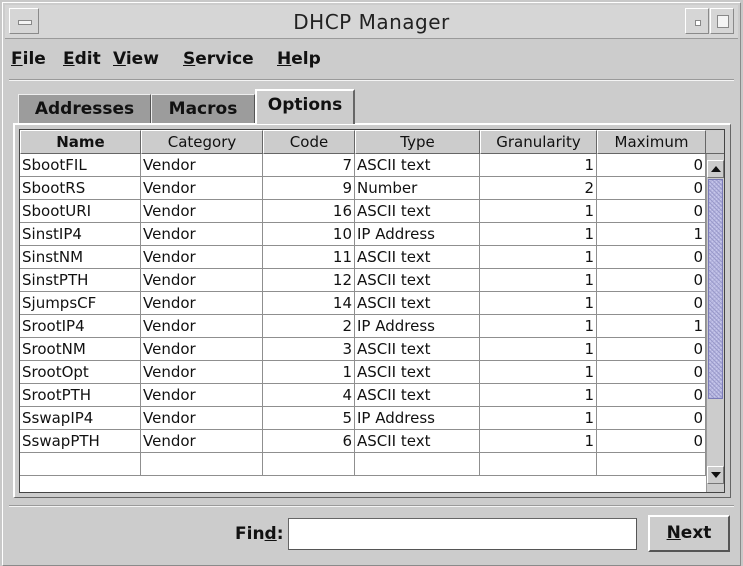 The image size is (743, 566). What do you see at coordinates (371, 22) in the screenshot?
I see `title-bar: DHCP Manager` at bounding box center [371, 22].